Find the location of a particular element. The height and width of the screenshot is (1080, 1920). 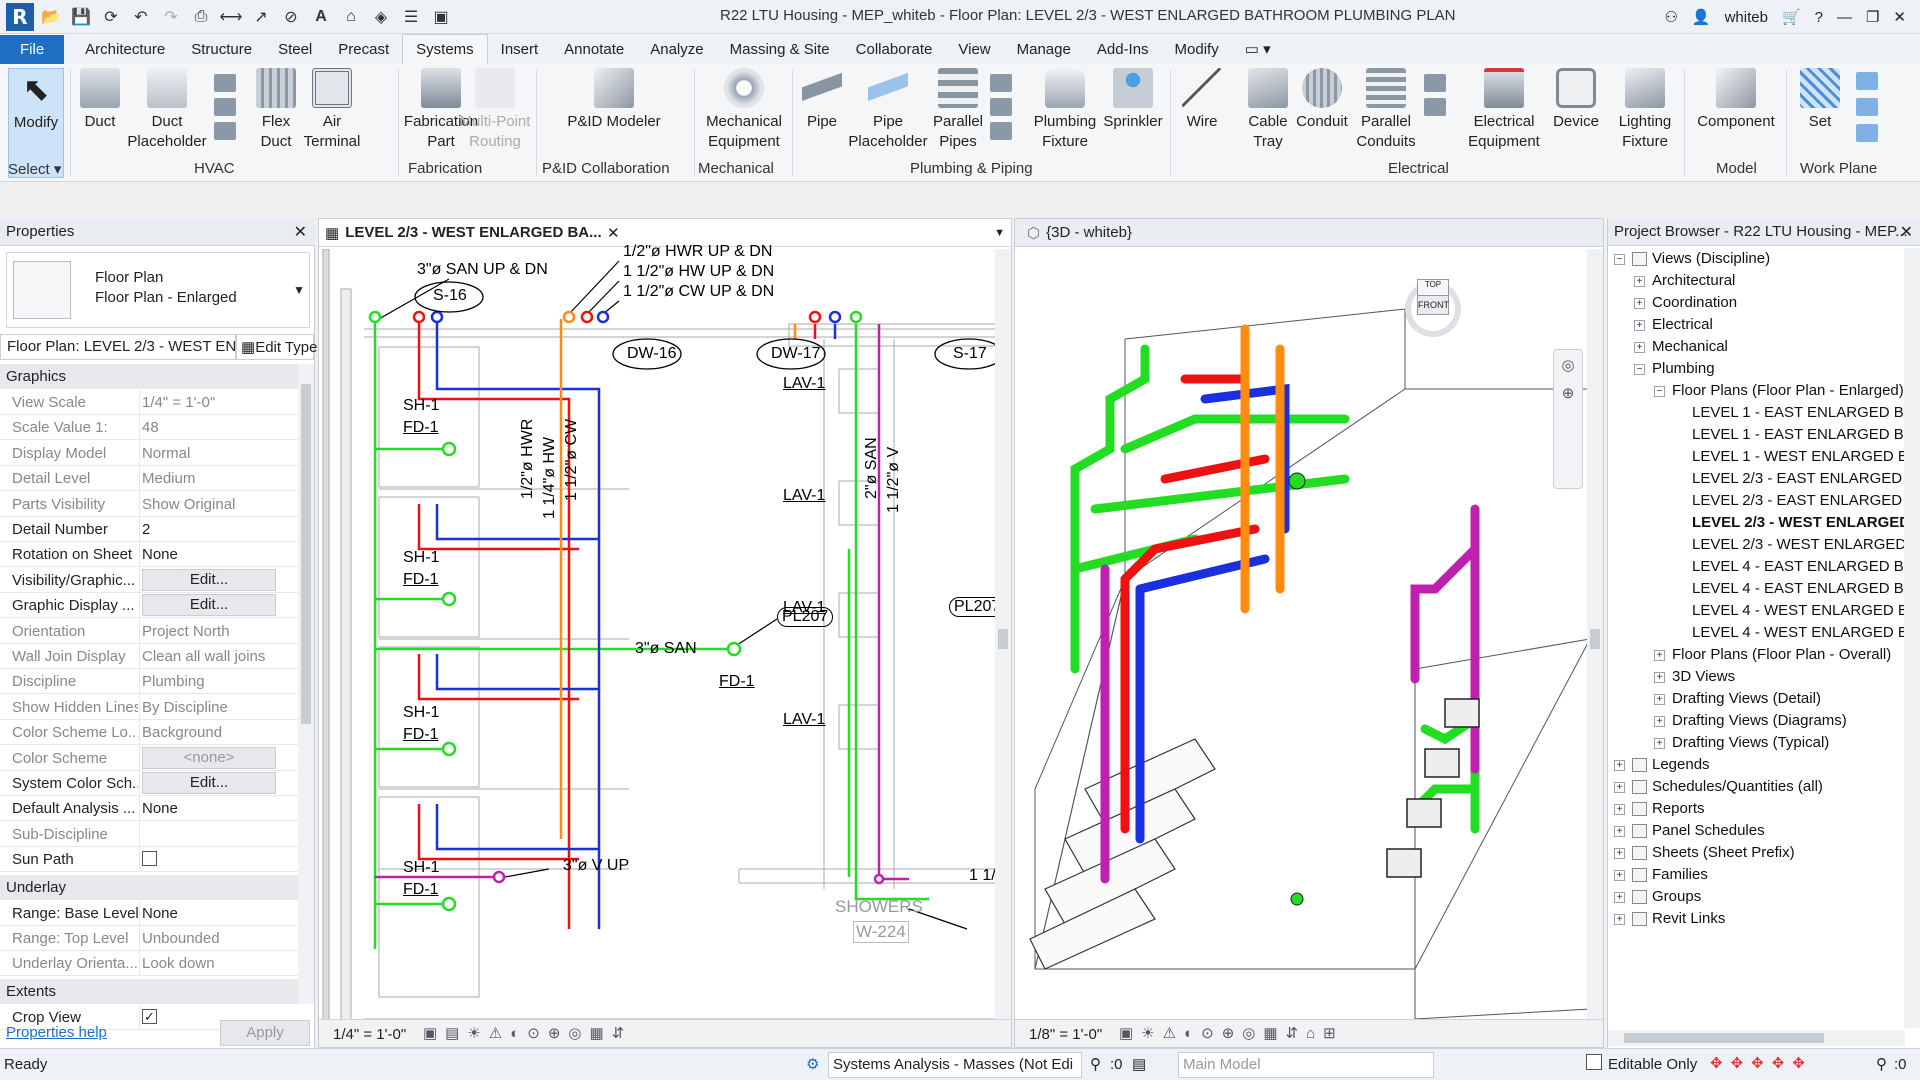

lighting-fixture-button: Lighting Fixture is located at coordinates (1645, 110).